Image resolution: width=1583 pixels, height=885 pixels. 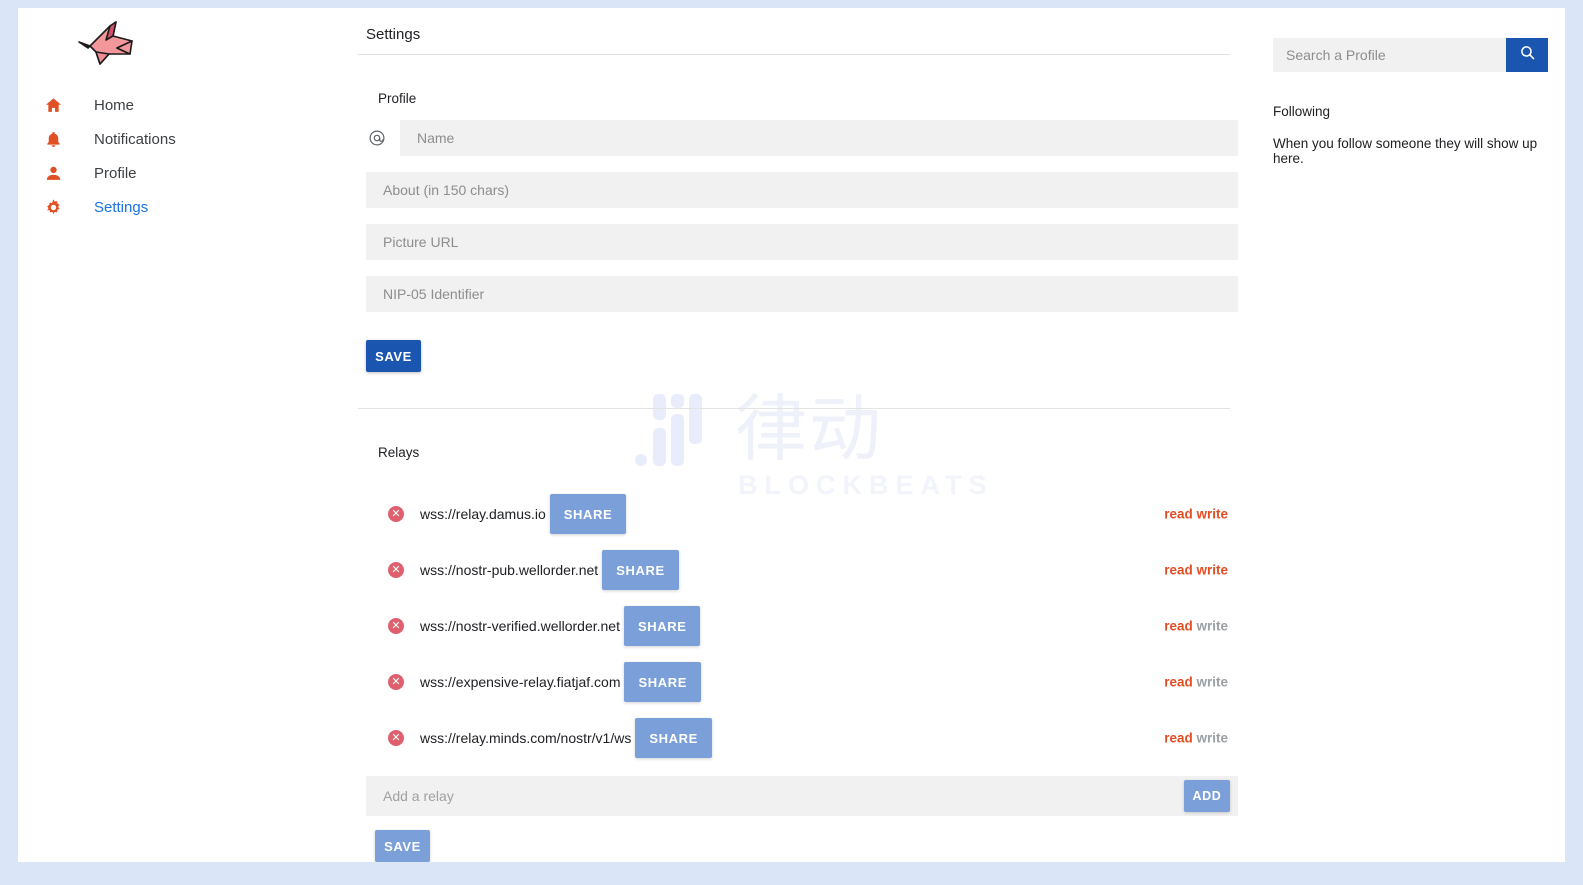 What do you see at coordinates (59, 105) in the screenshot?
I see `home-icon` at bounding box center [59, 105].